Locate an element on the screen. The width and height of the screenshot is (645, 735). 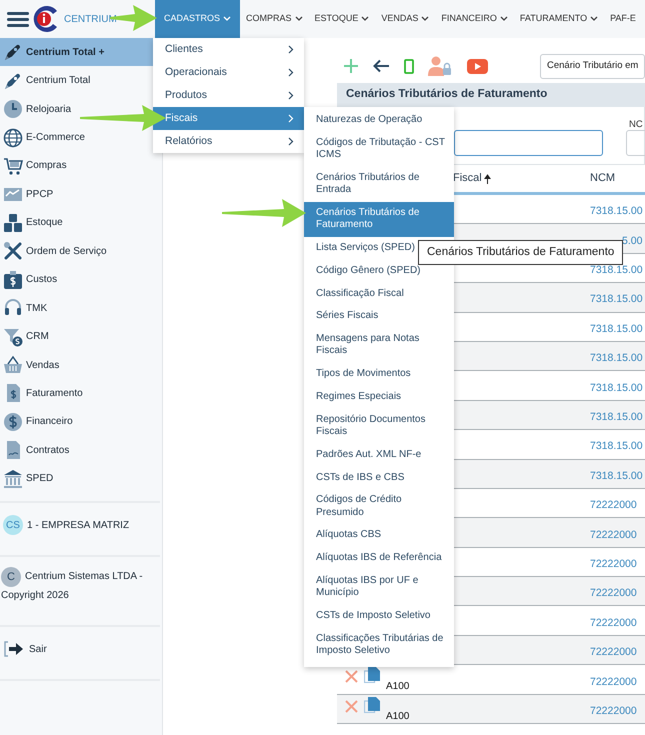
nav-menu-item: CADASTROS is located at coordinates (197, 19).